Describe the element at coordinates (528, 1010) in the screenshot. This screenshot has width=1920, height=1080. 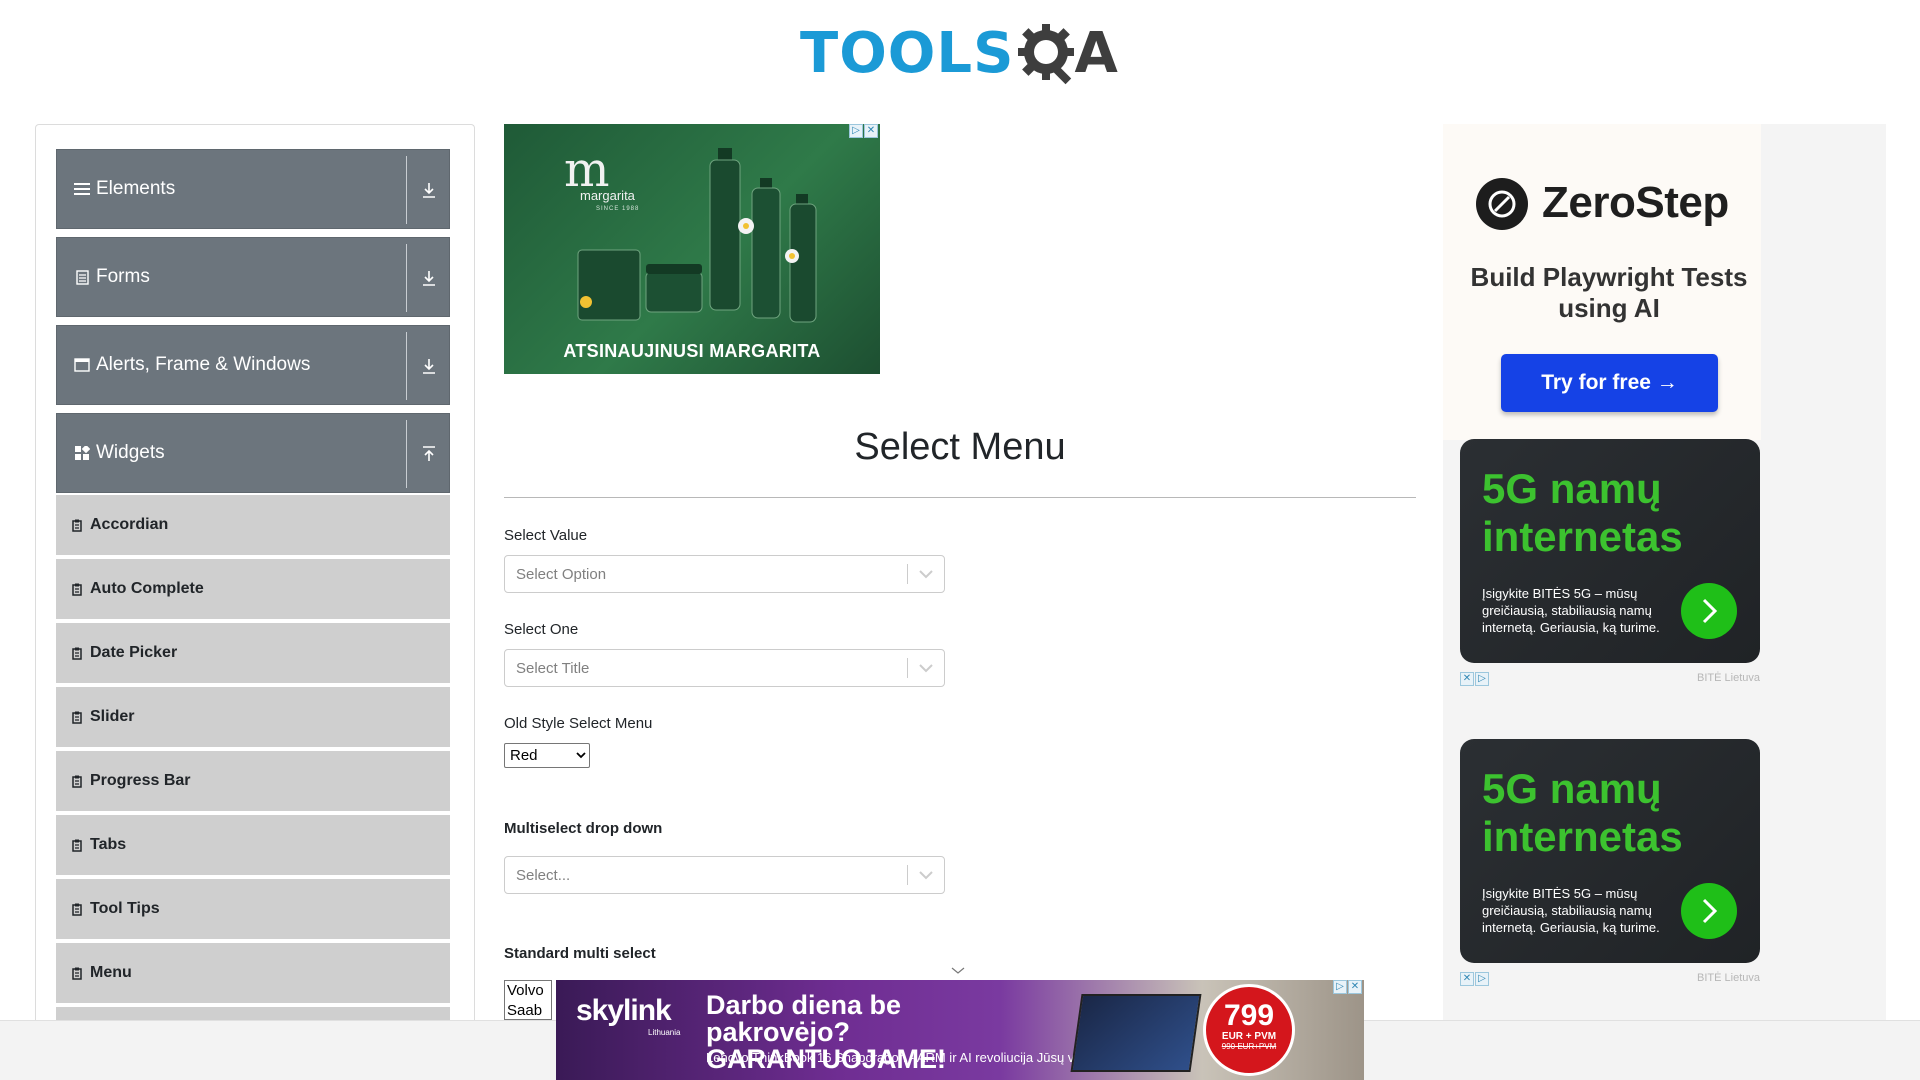
I see `option-saab: Saab` at that location.